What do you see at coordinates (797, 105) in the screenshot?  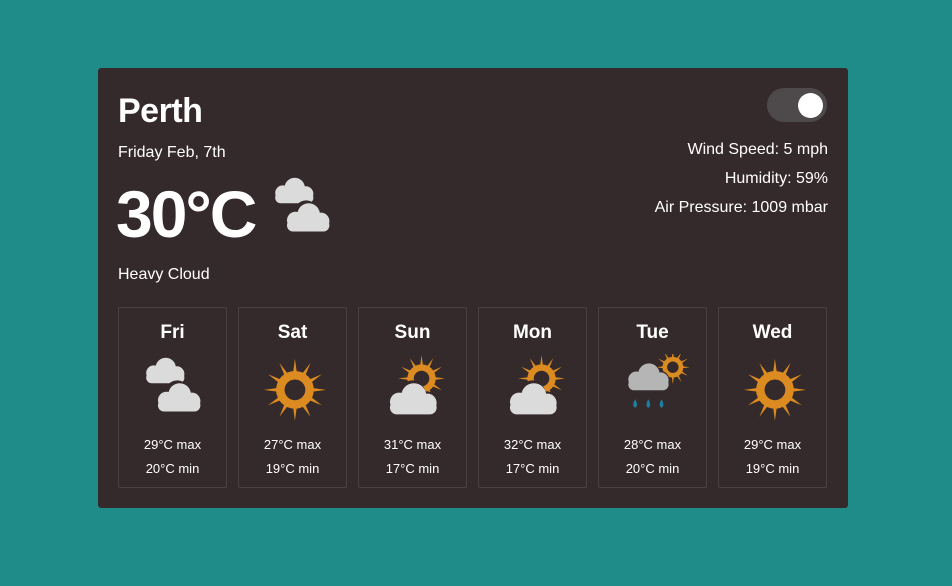 I see `unit-toggle` at bounding box center [797, 105].